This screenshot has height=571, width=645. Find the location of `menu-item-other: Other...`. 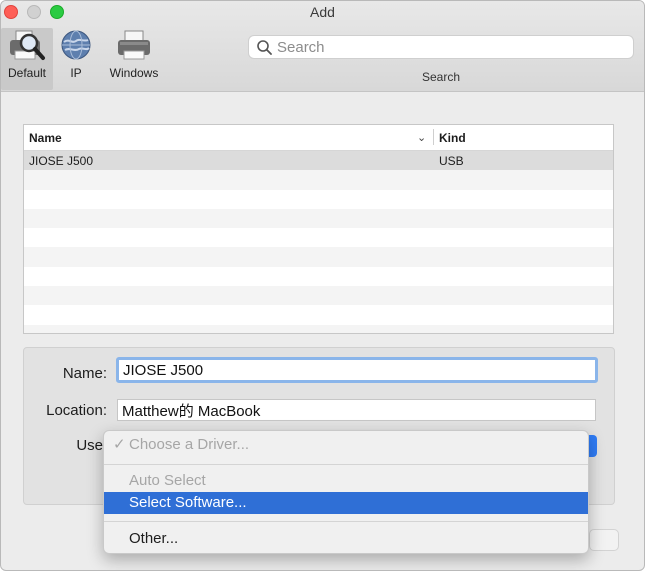

menu-item-other: Other... is located at coordinates (346, 539).